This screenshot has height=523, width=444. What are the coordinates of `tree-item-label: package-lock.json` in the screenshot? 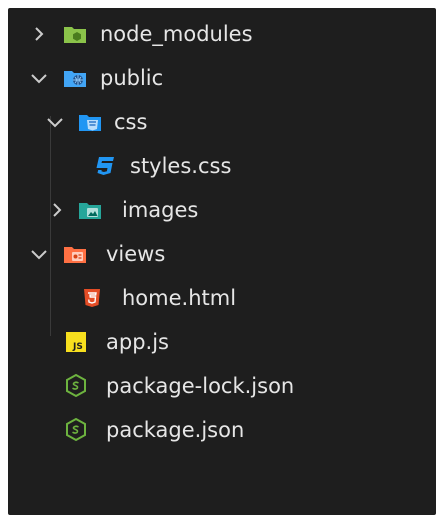 It's located at (200, 386).